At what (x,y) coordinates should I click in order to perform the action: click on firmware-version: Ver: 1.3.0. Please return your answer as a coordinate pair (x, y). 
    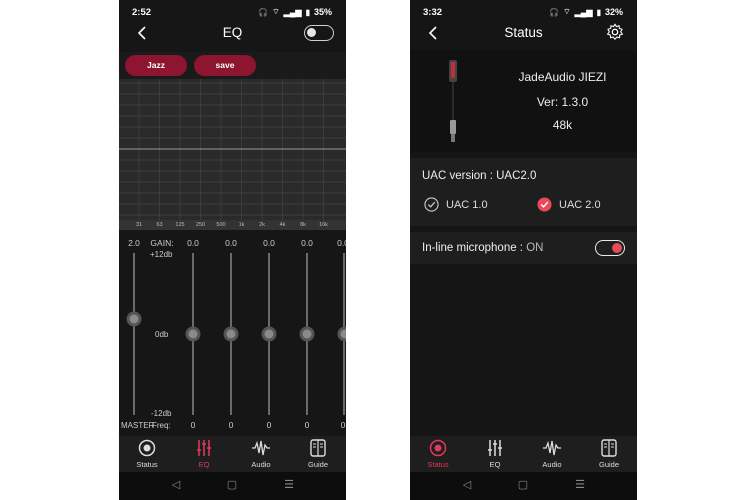
    Looking at the image, I should click on (562, 102).